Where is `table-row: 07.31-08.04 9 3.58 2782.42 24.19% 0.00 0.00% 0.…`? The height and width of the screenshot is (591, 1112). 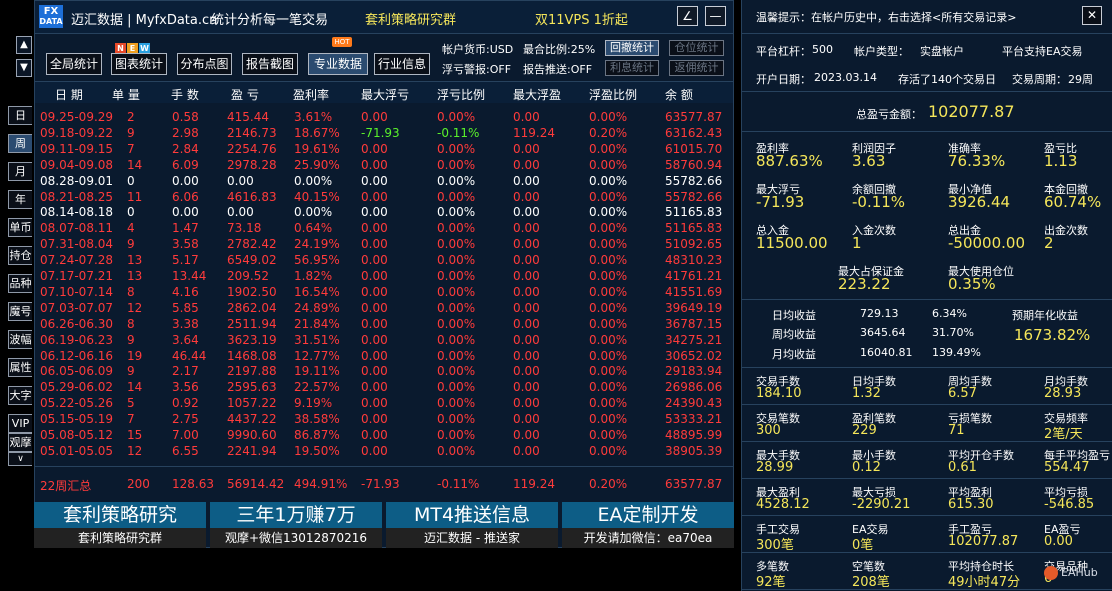
table-row: 07.31-08.04 9 3.58 2782.42 24.19% 0.00 0.00% 0.… is located at coordinates (384, 245).